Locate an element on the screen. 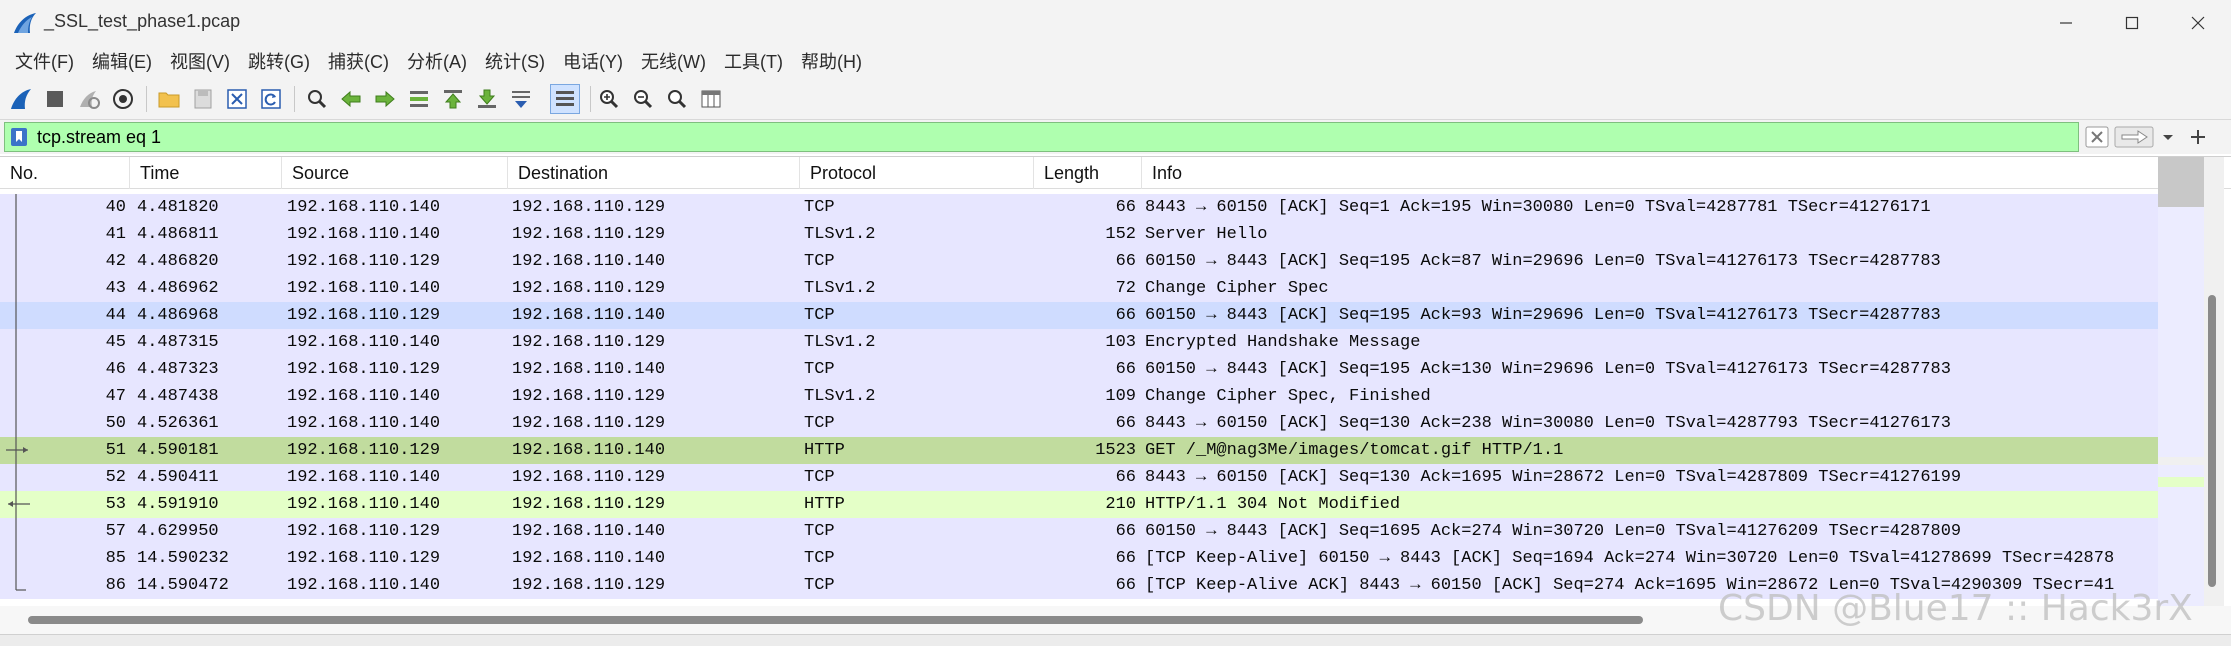  zoom-out-icon is located at coordinates (643, 99).